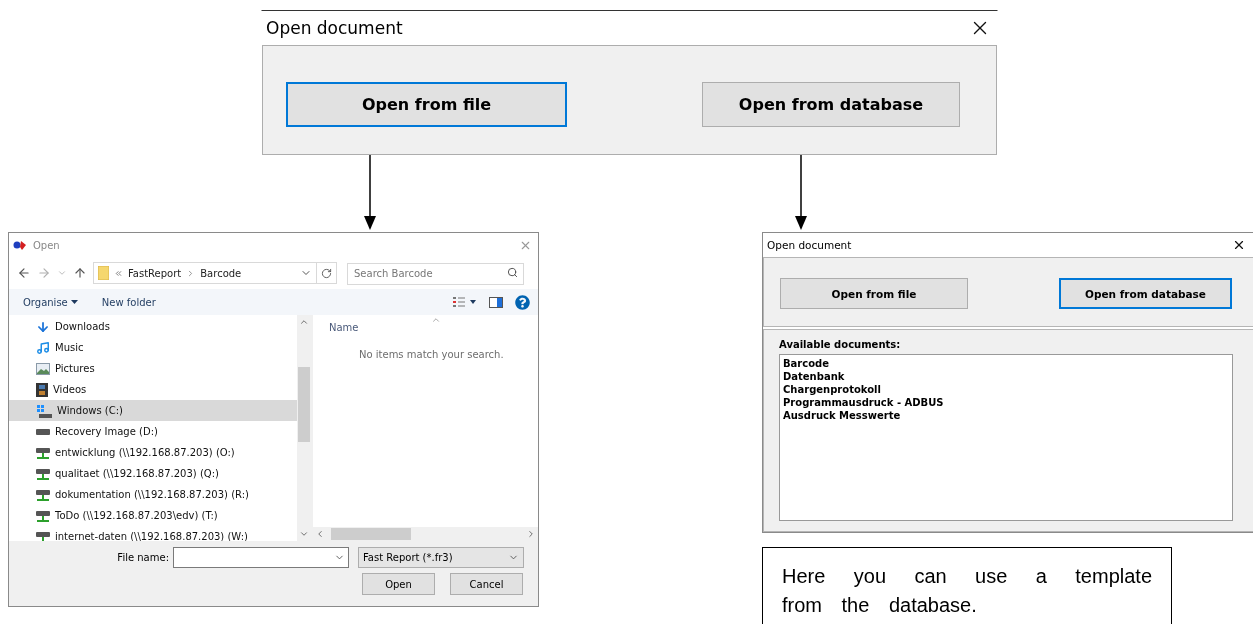  Describe the element at coordinates (967, 585) in the screenshot. I see `callout-note: Here you can use a template from the database.` at that location.